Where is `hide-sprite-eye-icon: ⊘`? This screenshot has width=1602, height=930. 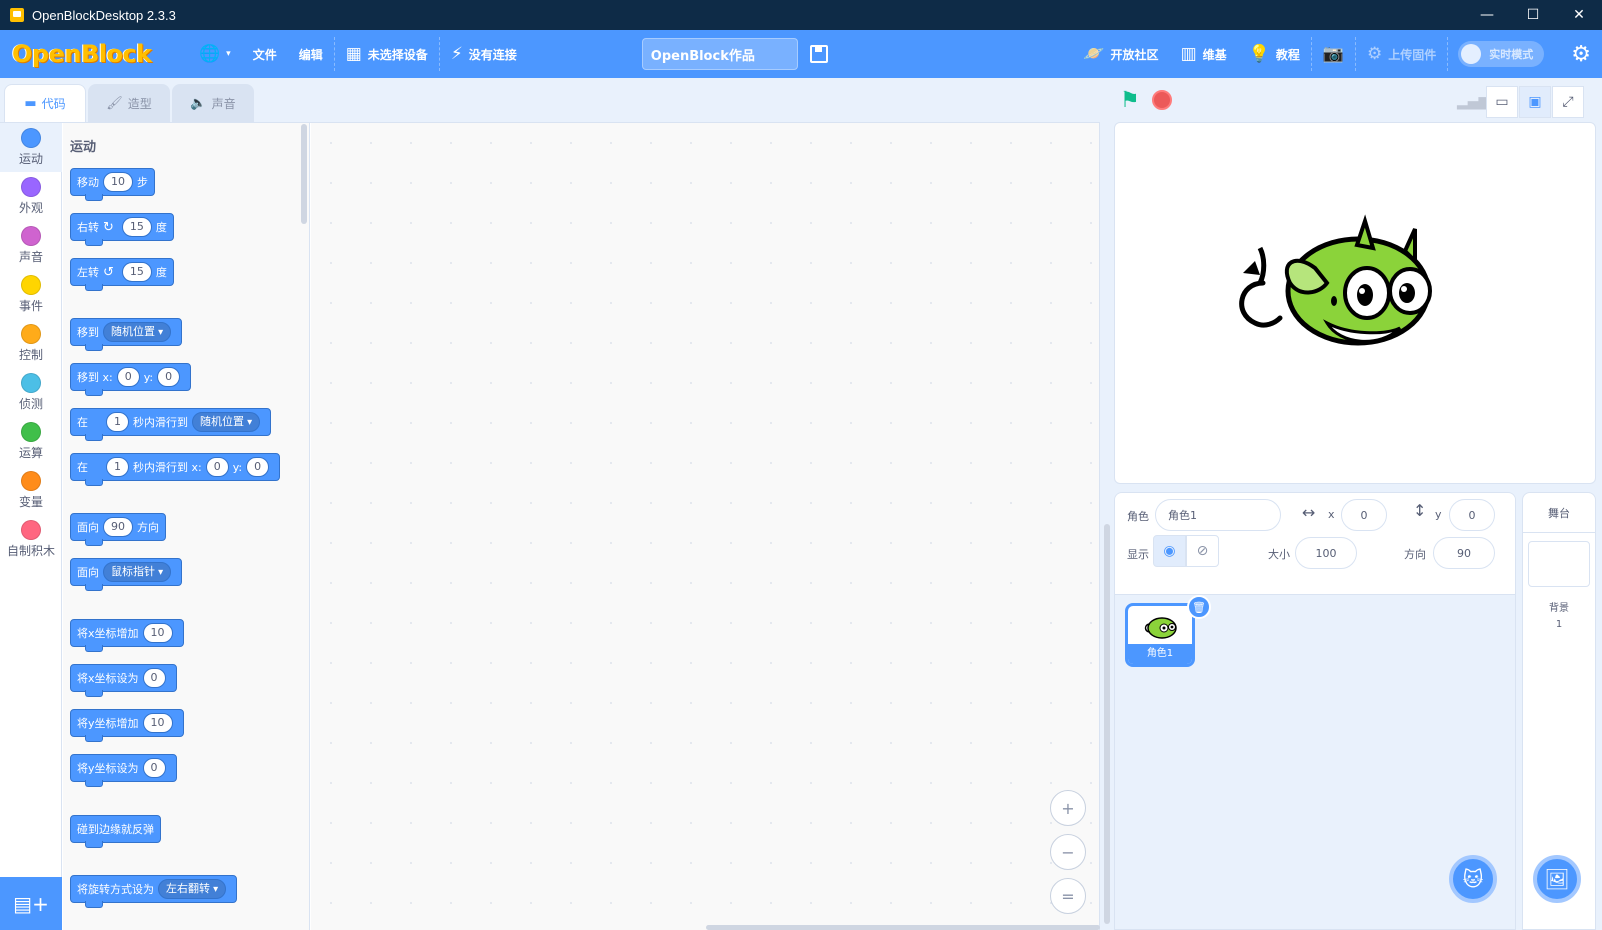 hide-sprite-eye-icon: ⊘ is located at coordinates (1202, 551).